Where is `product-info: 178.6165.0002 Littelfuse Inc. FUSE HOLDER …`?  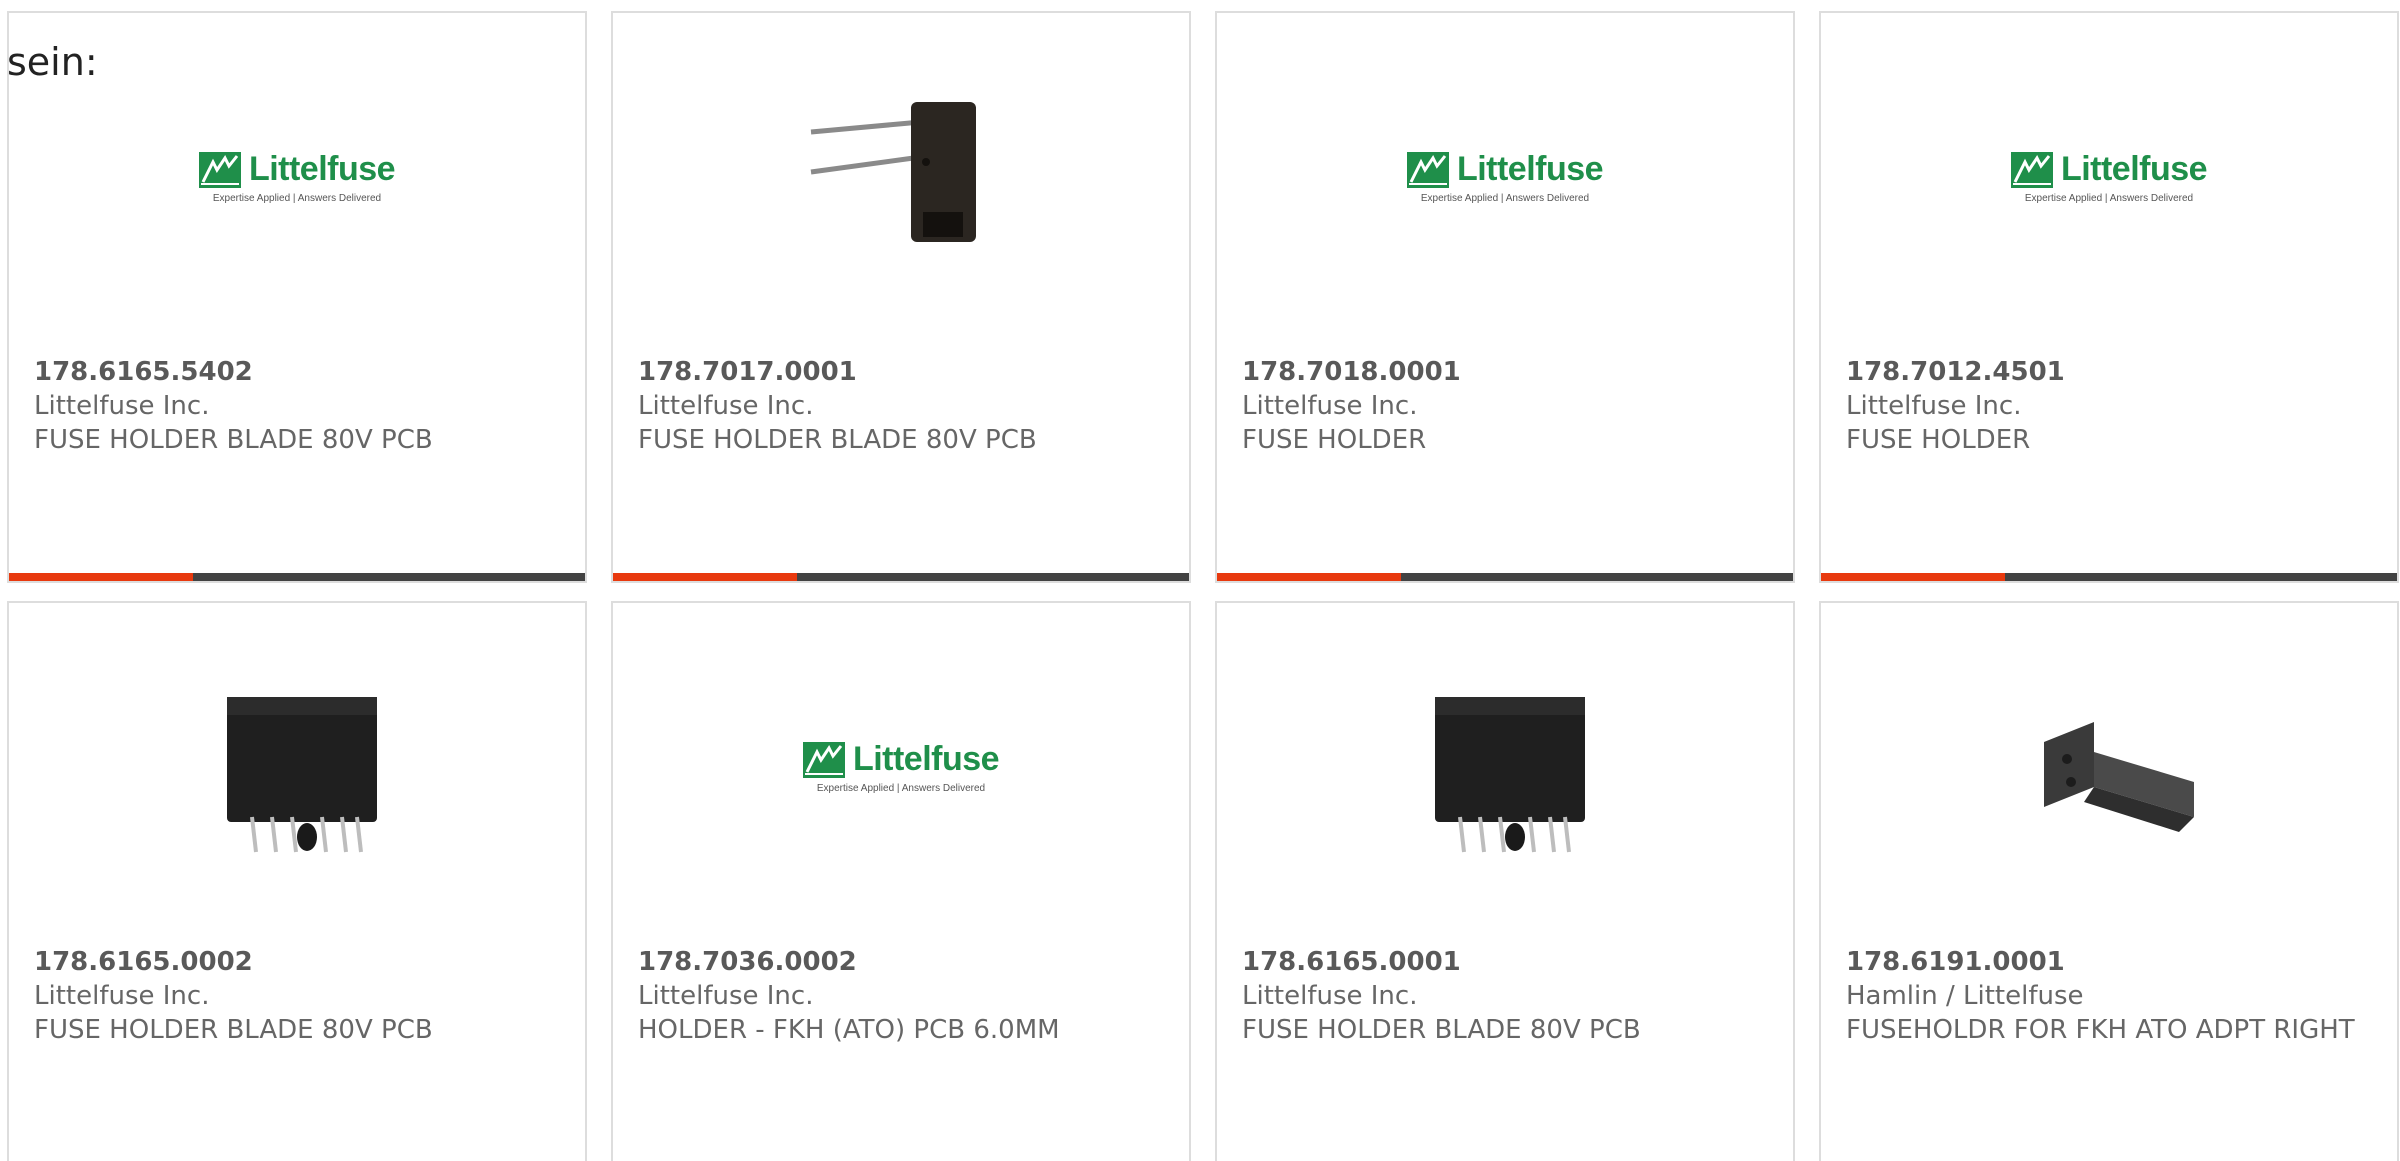
product-info: 178.6165.0002 Littelfuse Inc. FUSE HOLDER … is located at coordinates (294, 996).